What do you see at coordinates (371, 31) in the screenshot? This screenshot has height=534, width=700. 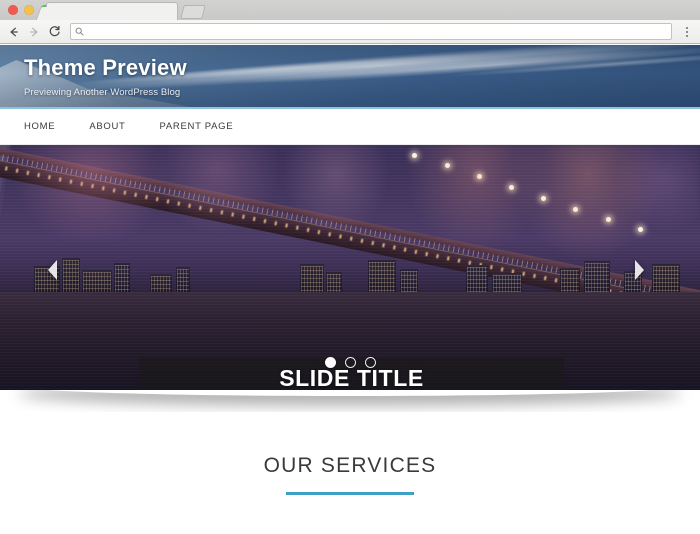 I see `address-bar` at bounding box center [371, 31].